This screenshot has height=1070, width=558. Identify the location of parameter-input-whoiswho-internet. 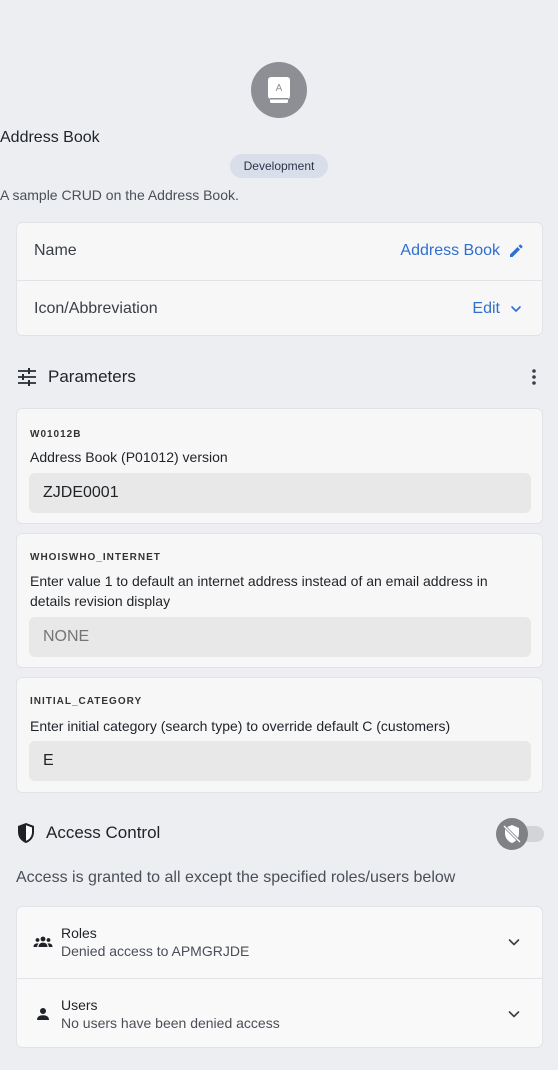
(280, 637).